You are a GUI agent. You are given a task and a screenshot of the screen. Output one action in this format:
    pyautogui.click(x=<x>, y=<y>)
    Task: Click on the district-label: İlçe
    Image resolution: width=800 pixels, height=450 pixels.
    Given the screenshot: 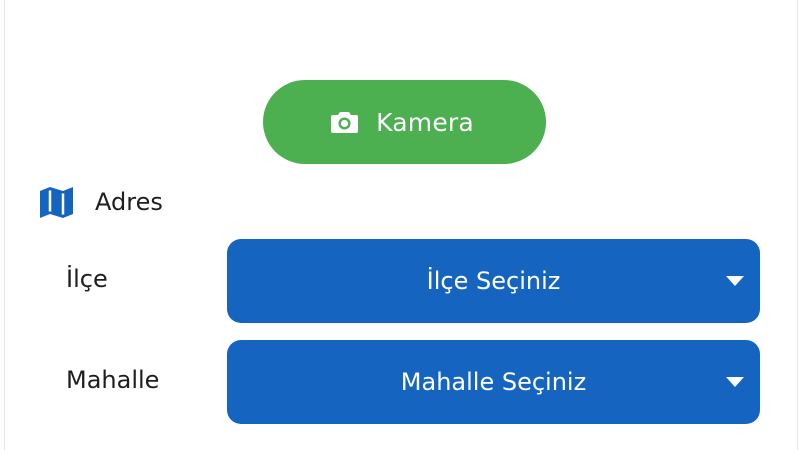 What is the action you would take?
    pyautogui.click(x=87, y=279)
    